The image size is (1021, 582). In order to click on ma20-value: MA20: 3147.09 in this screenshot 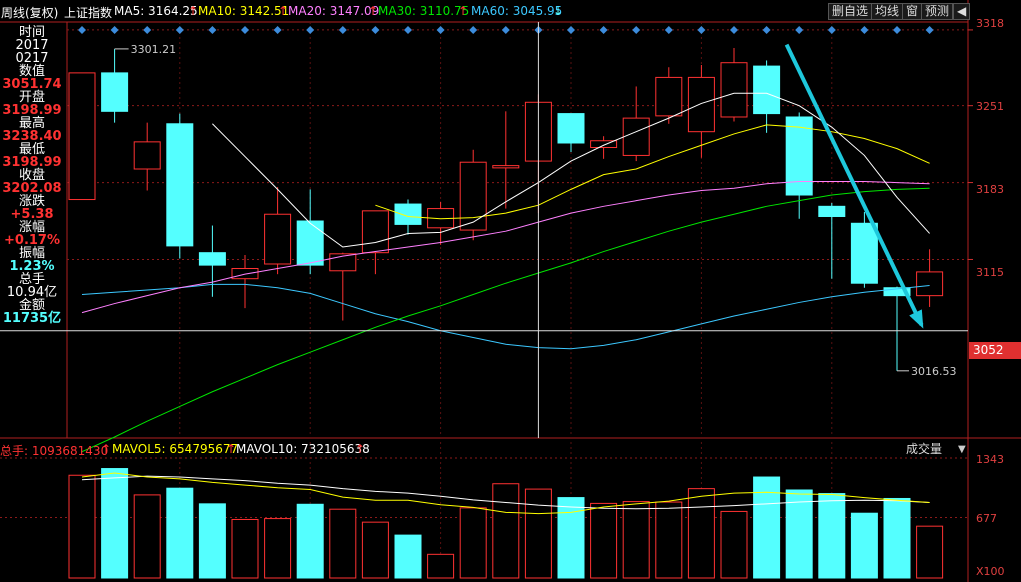, I will do `click(334, 11)`.